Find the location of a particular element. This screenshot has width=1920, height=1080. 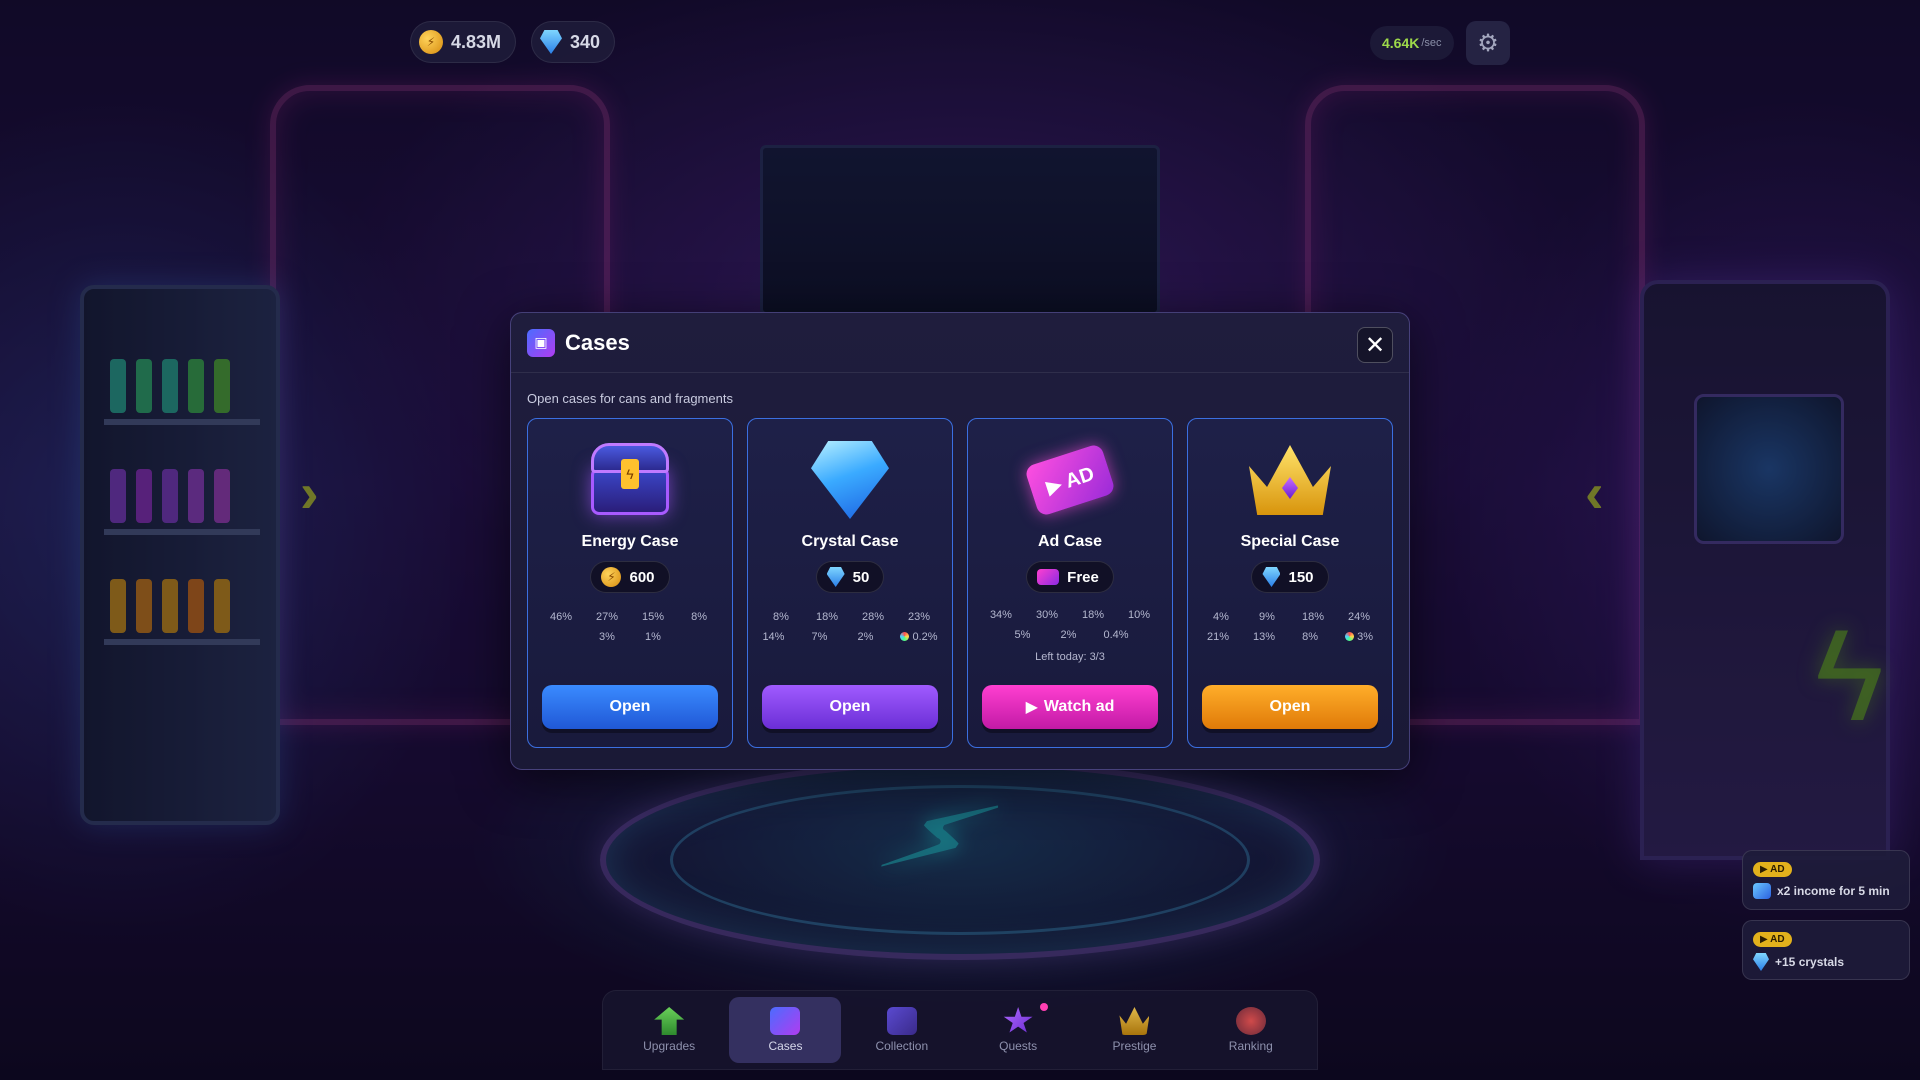

nav-label: Cases is located at coordinates (785, 1046).